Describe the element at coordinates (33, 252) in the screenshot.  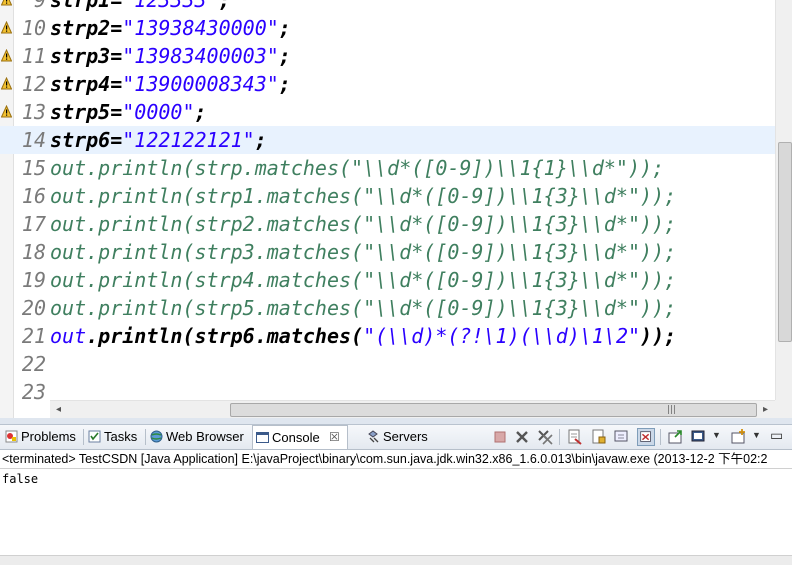
I see `line-number: 18` at that location.